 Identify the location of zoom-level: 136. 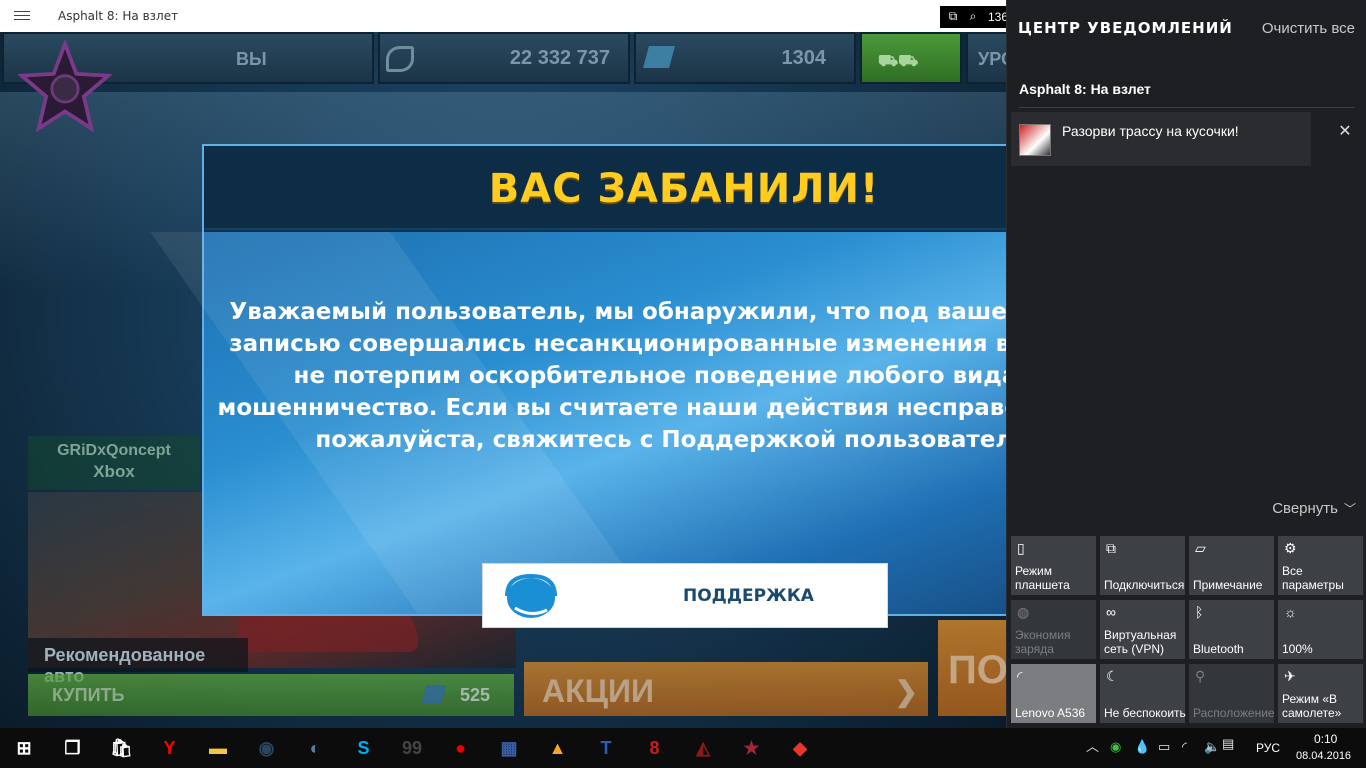
(997, 17).